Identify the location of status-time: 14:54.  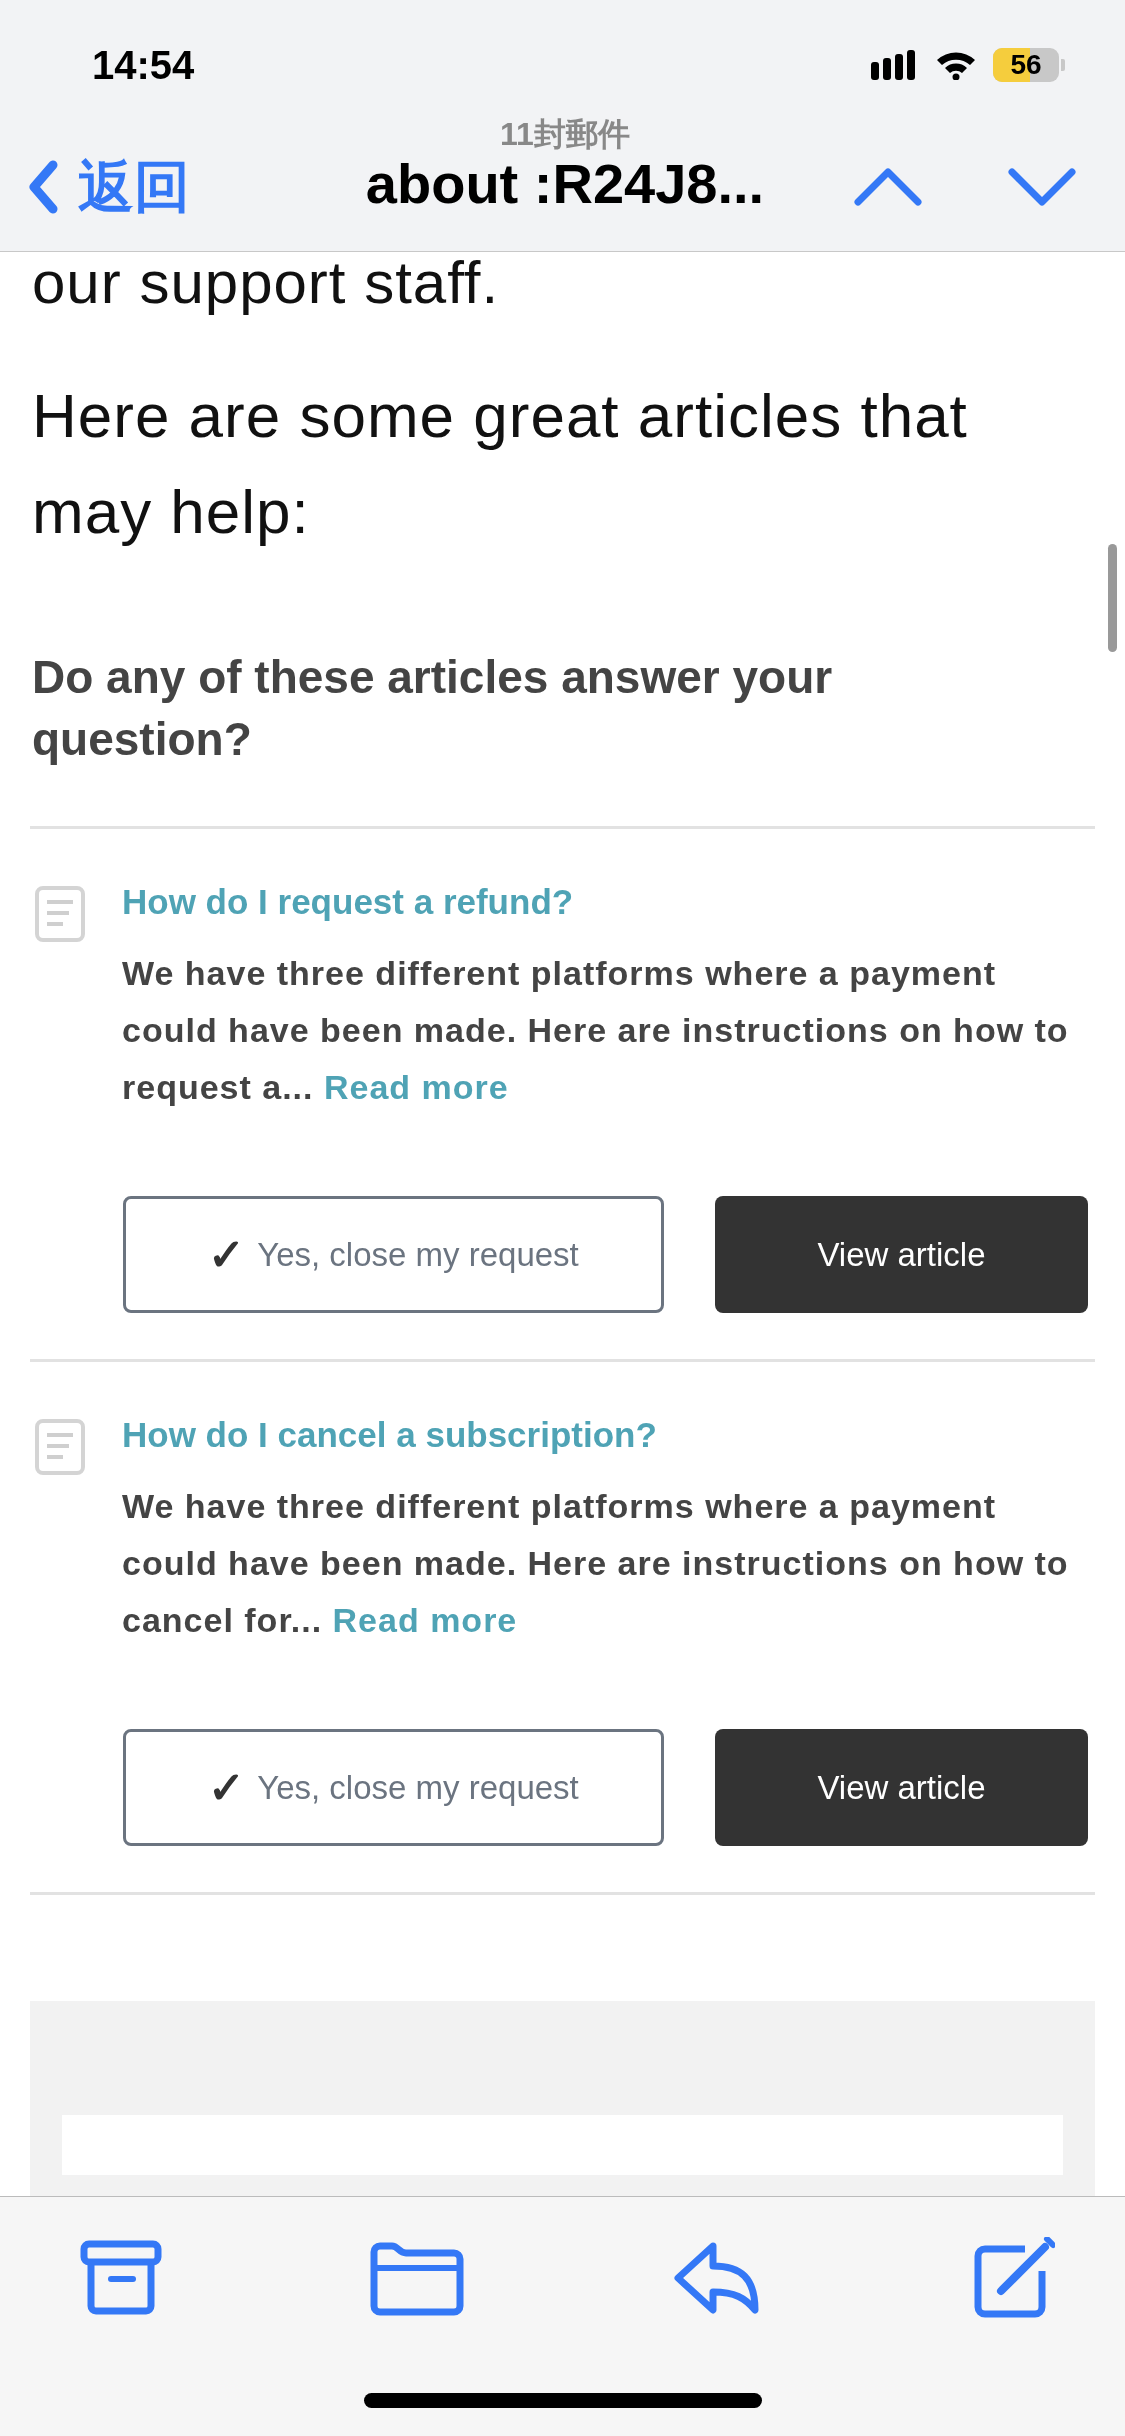
(143, 65).